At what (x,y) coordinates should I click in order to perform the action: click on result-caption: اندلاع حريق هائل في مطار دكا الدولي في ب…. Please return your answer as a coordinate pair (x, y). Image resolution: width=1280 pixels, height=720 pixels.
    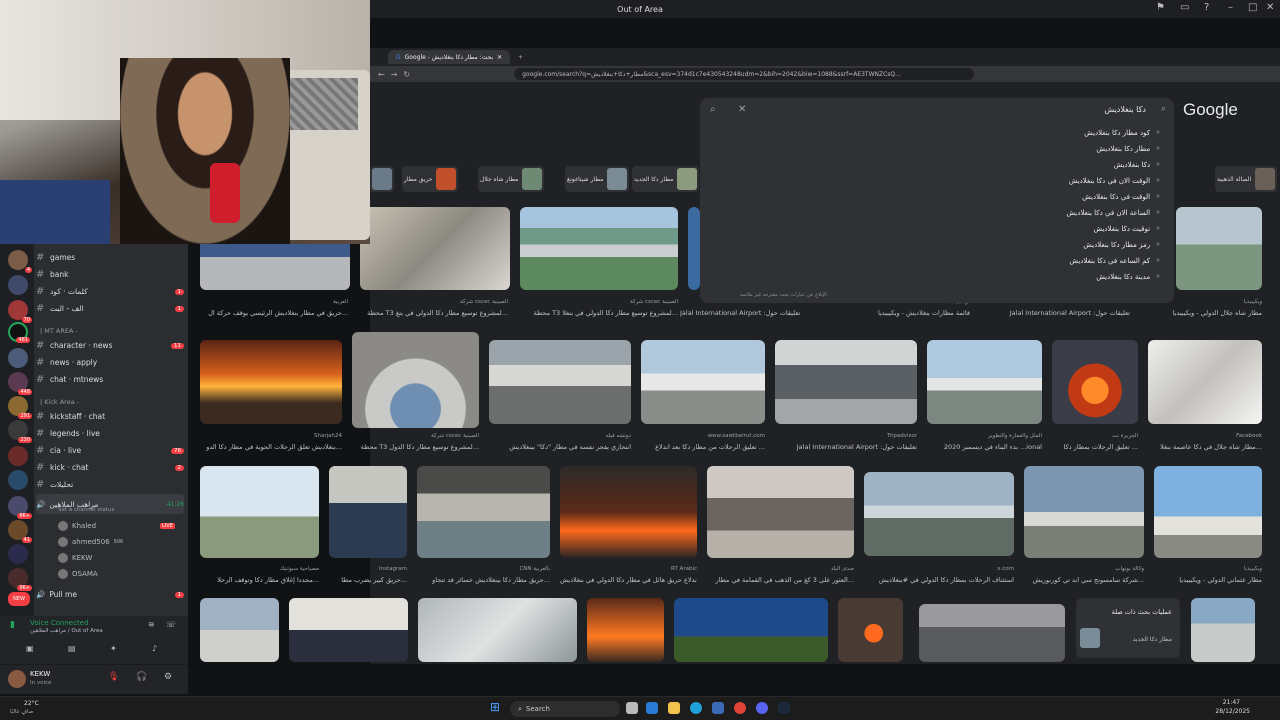
    Looking at the image, I should click on (628, 580).